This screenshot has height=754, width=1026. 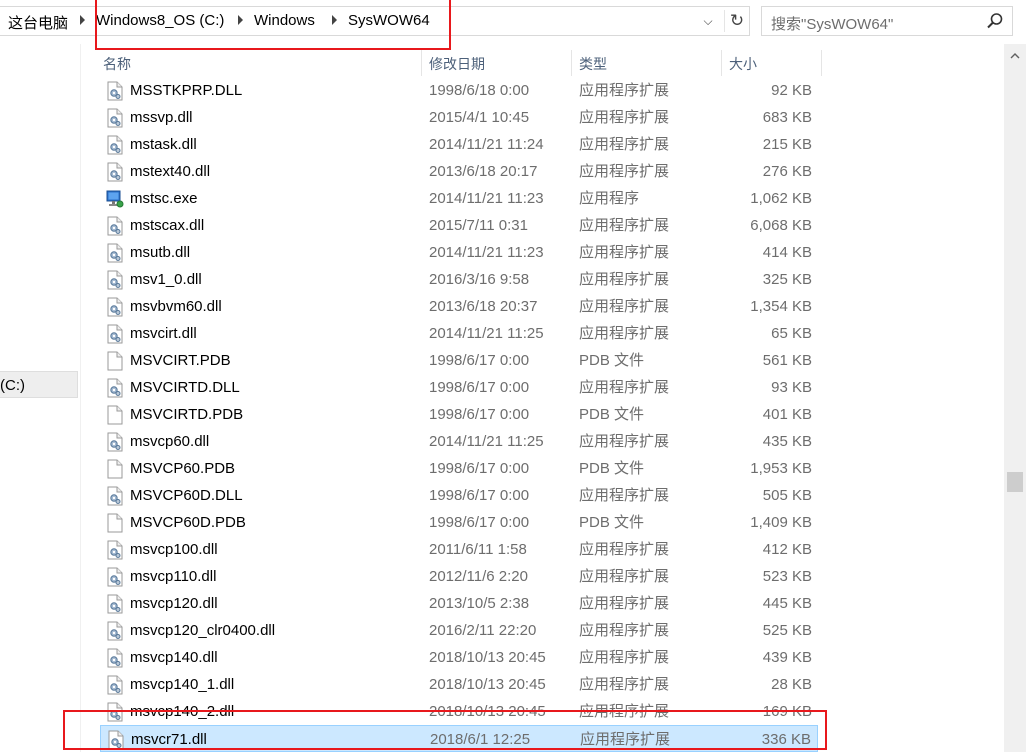 What do you see at coordinates (188, 522) in the screenshot?
I see `file-name: MSVCP60D.PDB` at bounding box center [188, 522].